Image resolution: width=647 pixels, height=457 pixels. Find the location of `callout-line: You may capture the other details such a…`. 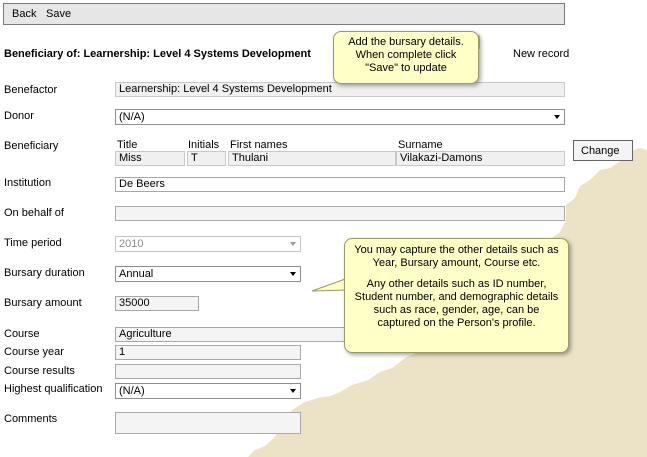

callout-line: You may capture the other details such a… is located at coordinates (456, 250).